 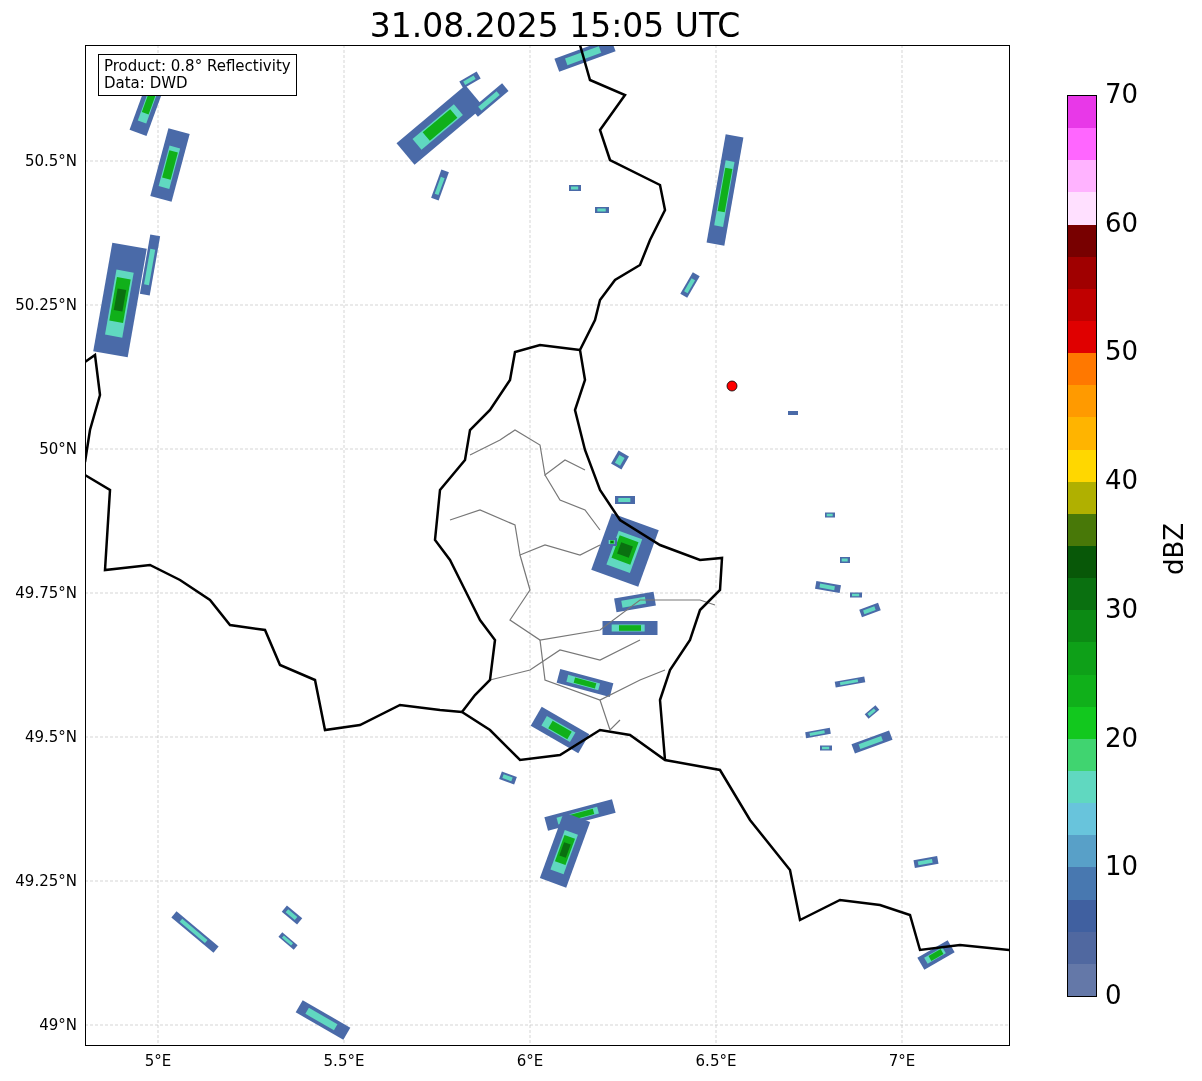 I want to click on latitude-label: 49.5°N, so click(x=50, y=737).